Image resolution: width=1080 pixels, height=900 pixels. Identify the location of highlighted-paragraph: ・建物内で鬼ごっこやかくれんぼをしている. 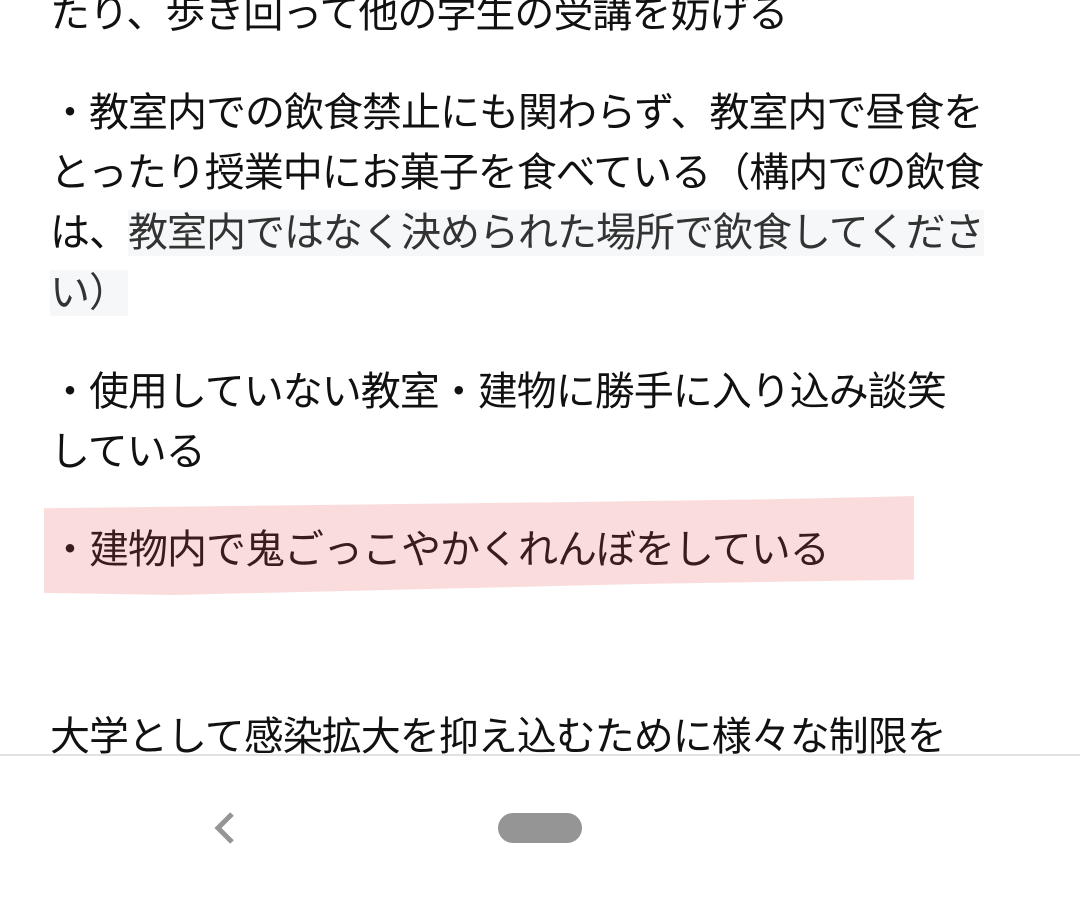
(440, 550).